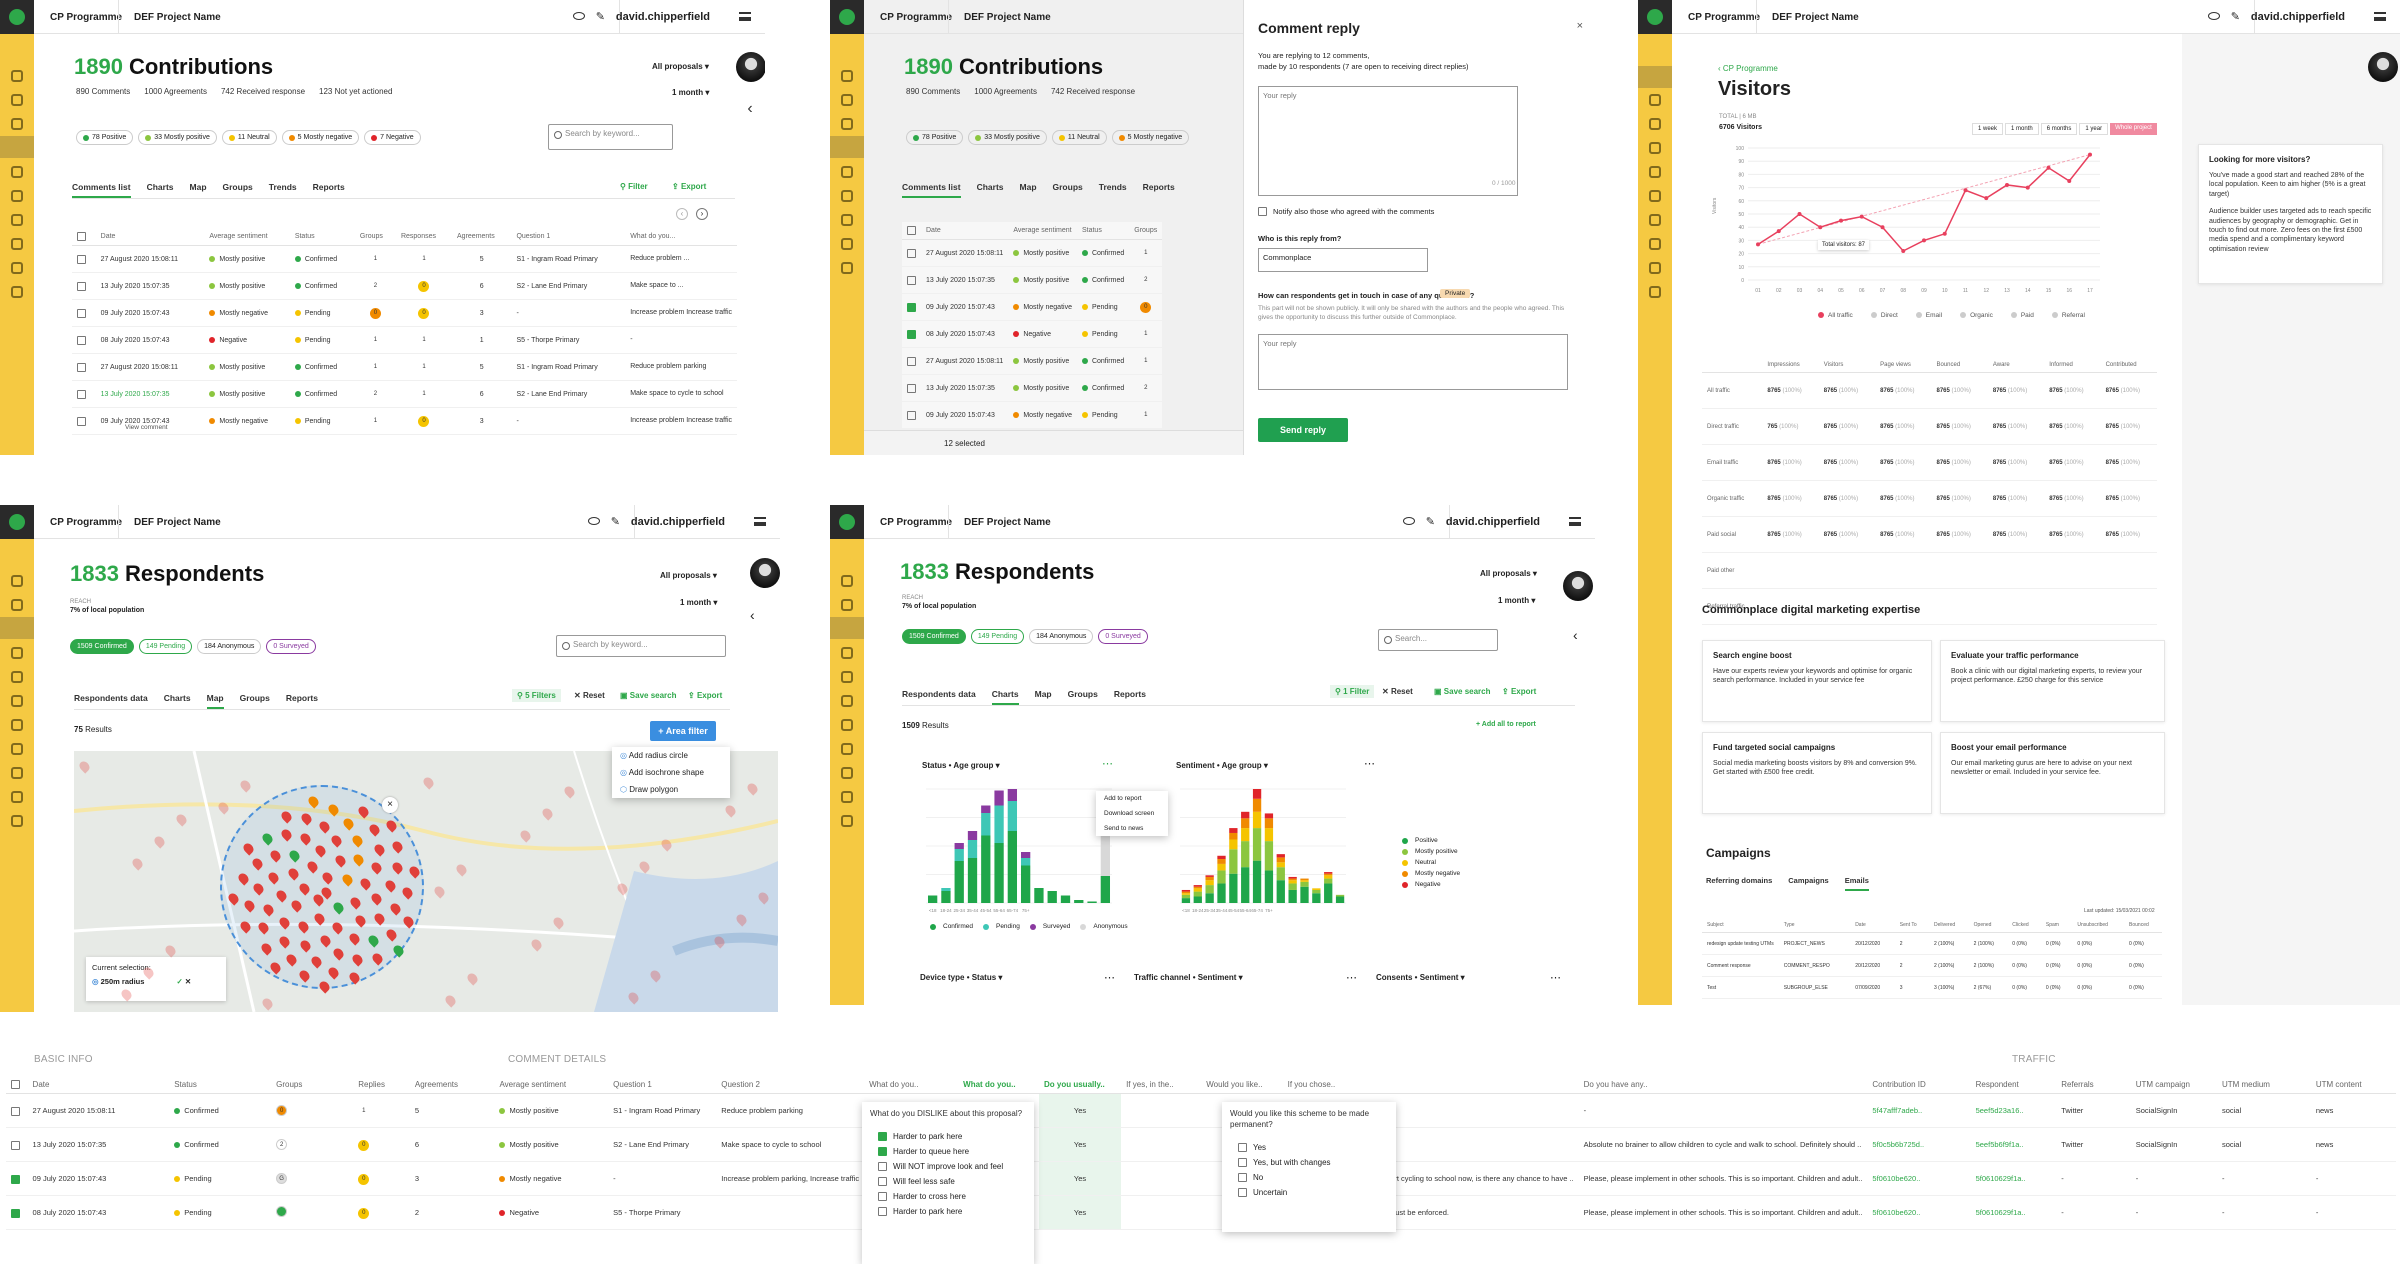  What do you see at coordinates (150, 340) in the screenshot?
I see `row-date: 08 July 2020 15:07:43` at bounding box center [150, 340].